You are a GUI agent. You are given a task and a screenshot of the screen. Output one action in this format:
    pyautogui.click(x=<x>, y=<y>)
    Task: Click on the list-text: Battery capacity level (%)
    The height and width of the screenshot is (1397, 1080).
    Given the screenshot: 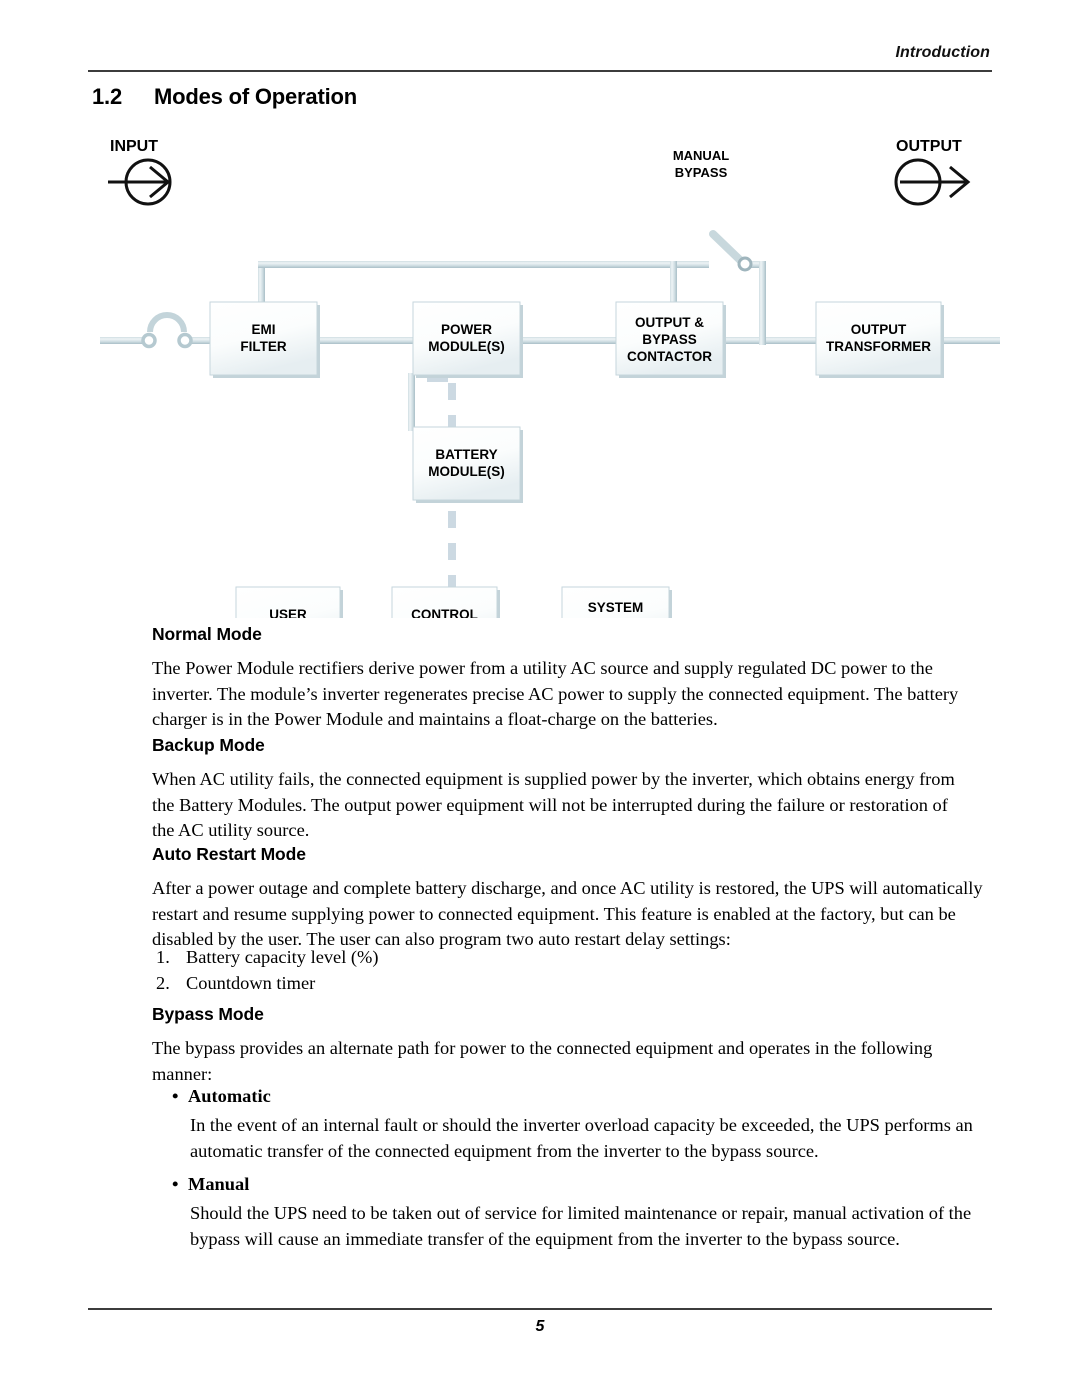 What is the action you would take?
    pyautogui.click(x=282, y=957)
    